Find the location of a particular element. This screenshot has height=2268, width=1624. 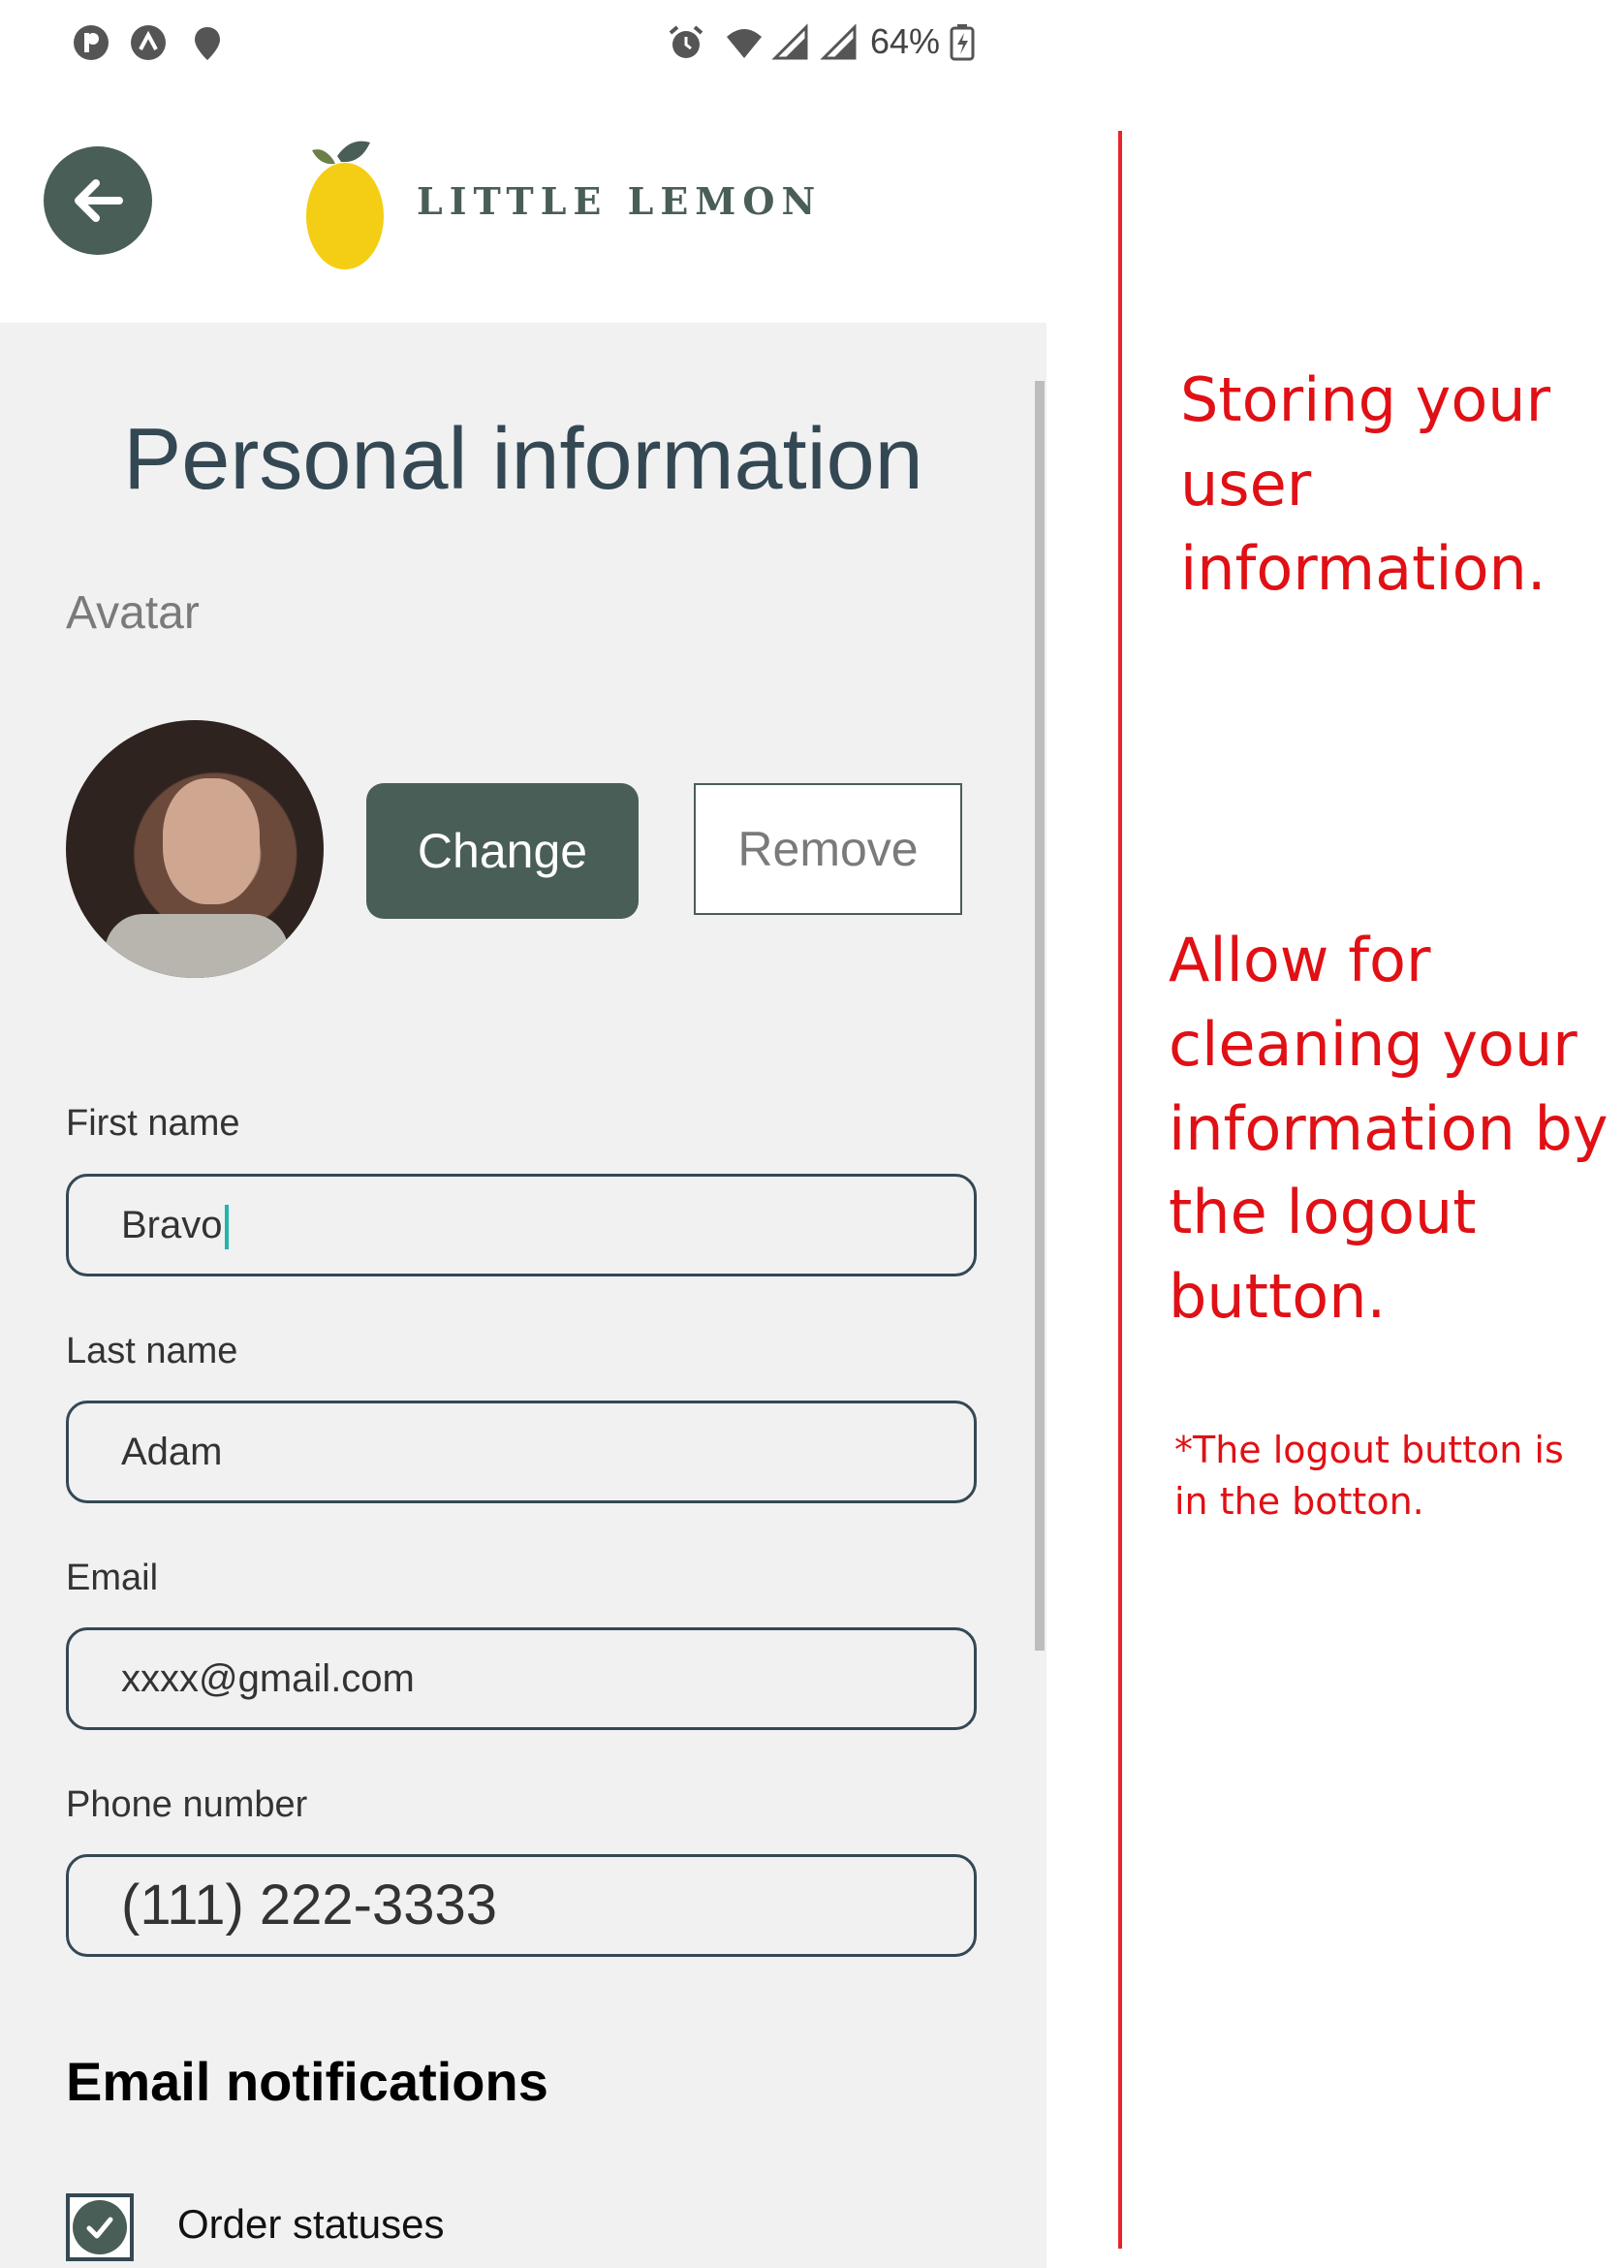

order-statuses-checkbox is located at coordinates (100, 2227).